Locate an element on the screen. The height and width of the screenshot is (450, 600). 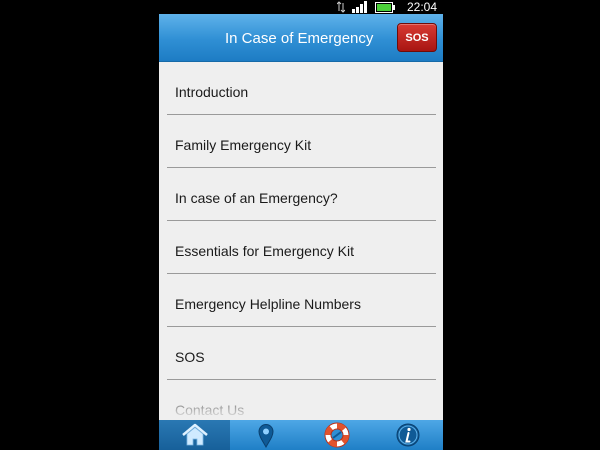
menu-item-family-emergency-kit: Family Emergency Kit is located at coordinates (301, 141).